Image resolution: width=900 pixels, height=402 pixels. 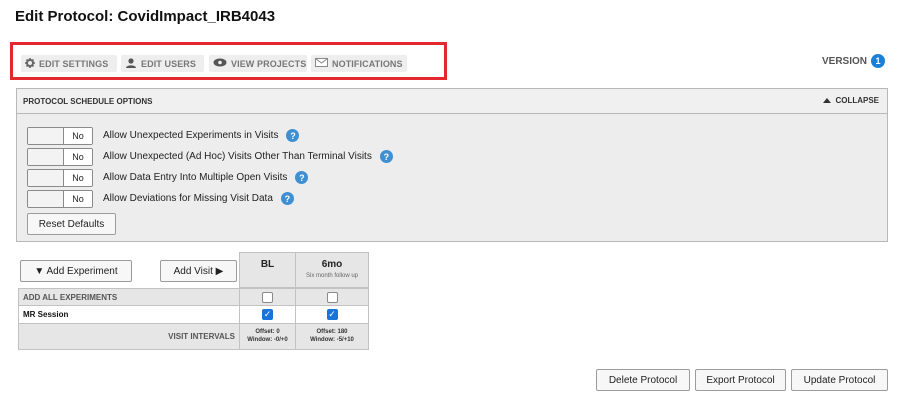 I want to click on interval-window: Window: -0/+0, so click(x=267, y=339).